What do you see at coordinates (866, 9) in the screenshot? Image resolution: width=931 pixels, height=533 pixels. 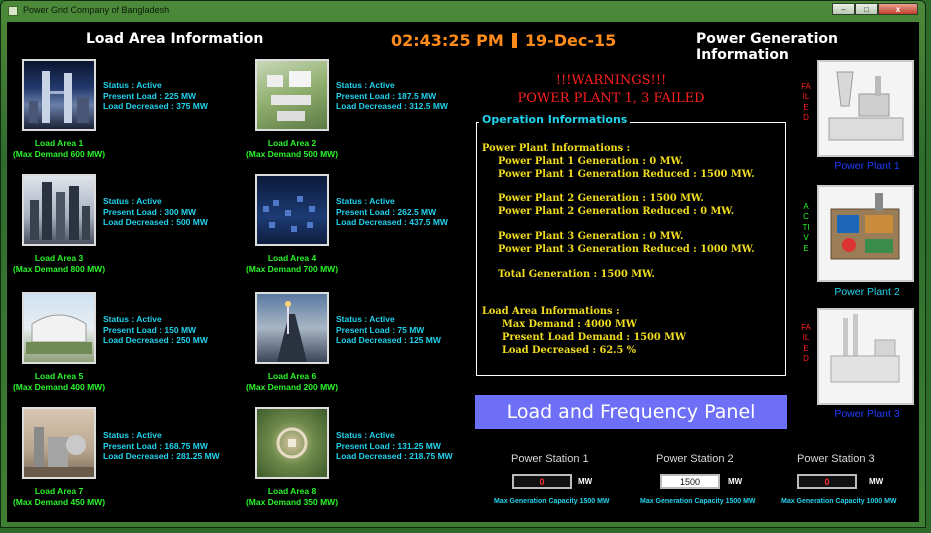 I see `maximize-button: □` at bounding box center [866, 9].